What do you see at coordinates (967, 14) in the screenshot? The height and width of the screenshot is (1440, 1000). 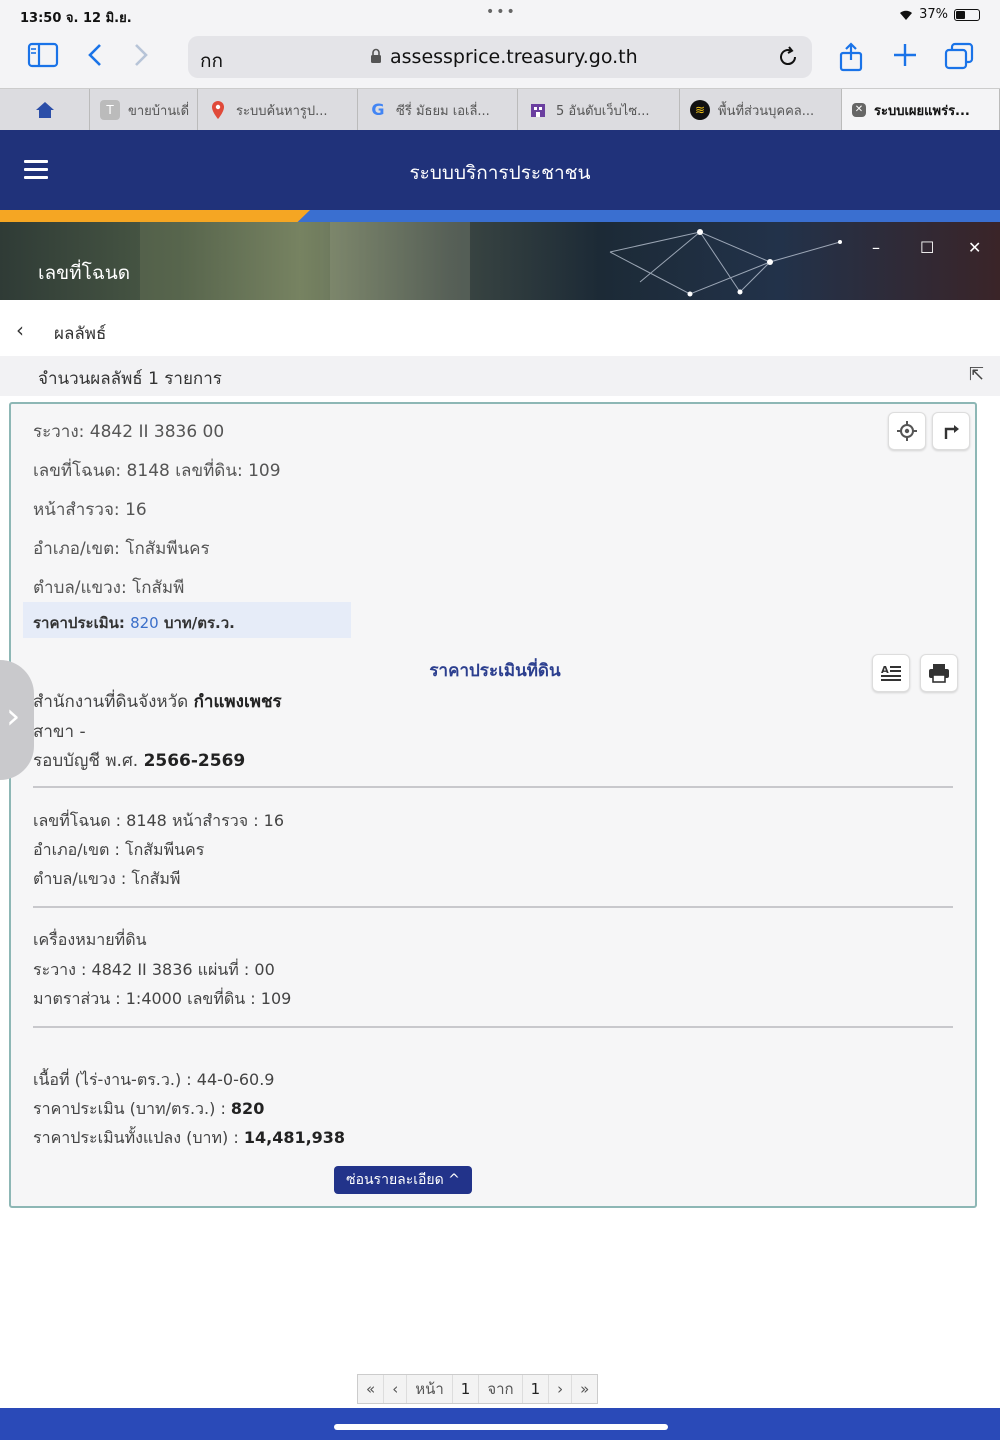 I see `battery-icon` at bounding box center [967, 14].